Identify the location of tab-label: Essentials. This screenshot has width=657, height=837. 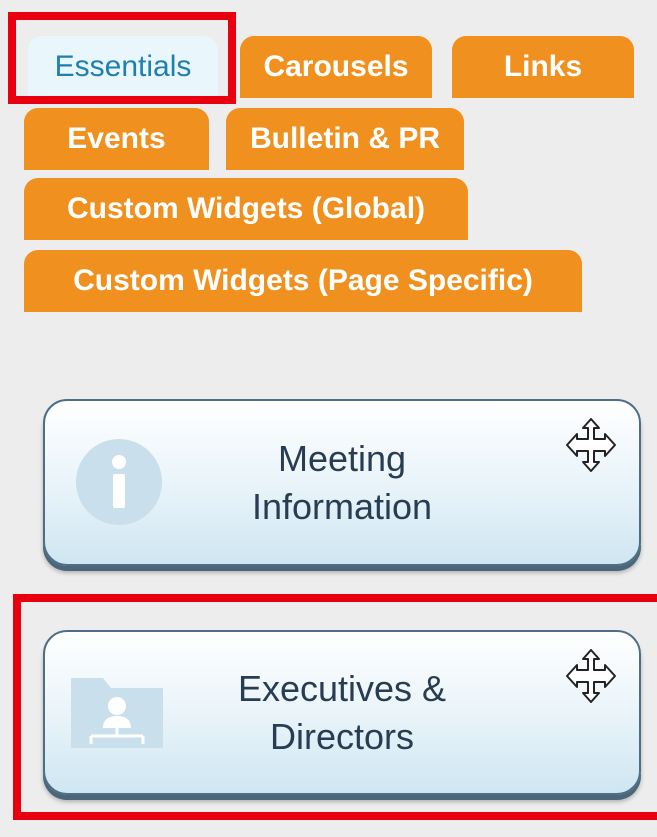
(123, 66).